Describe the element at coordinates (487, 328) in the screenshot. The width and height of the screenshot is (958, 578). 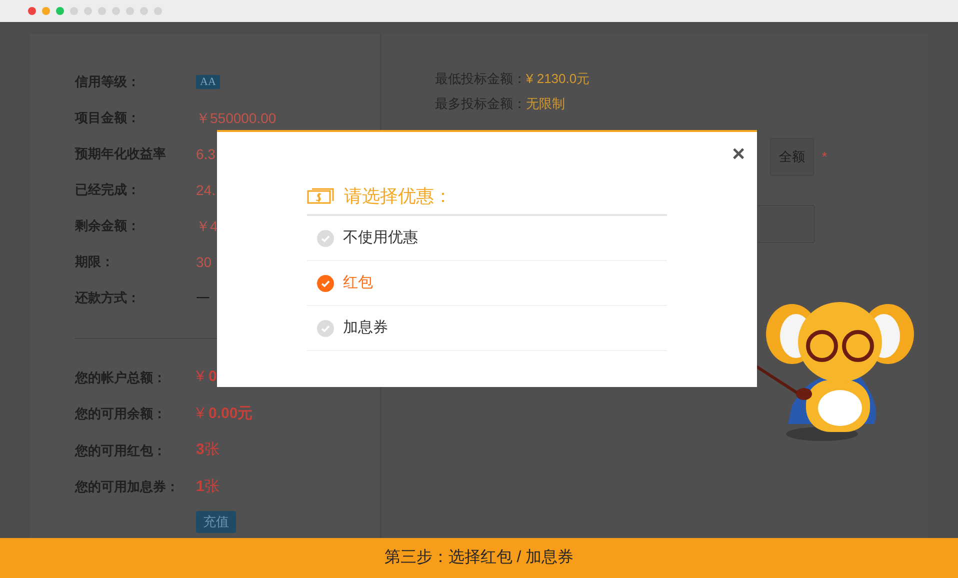
I see `coupon-option: 加息券` at that location.